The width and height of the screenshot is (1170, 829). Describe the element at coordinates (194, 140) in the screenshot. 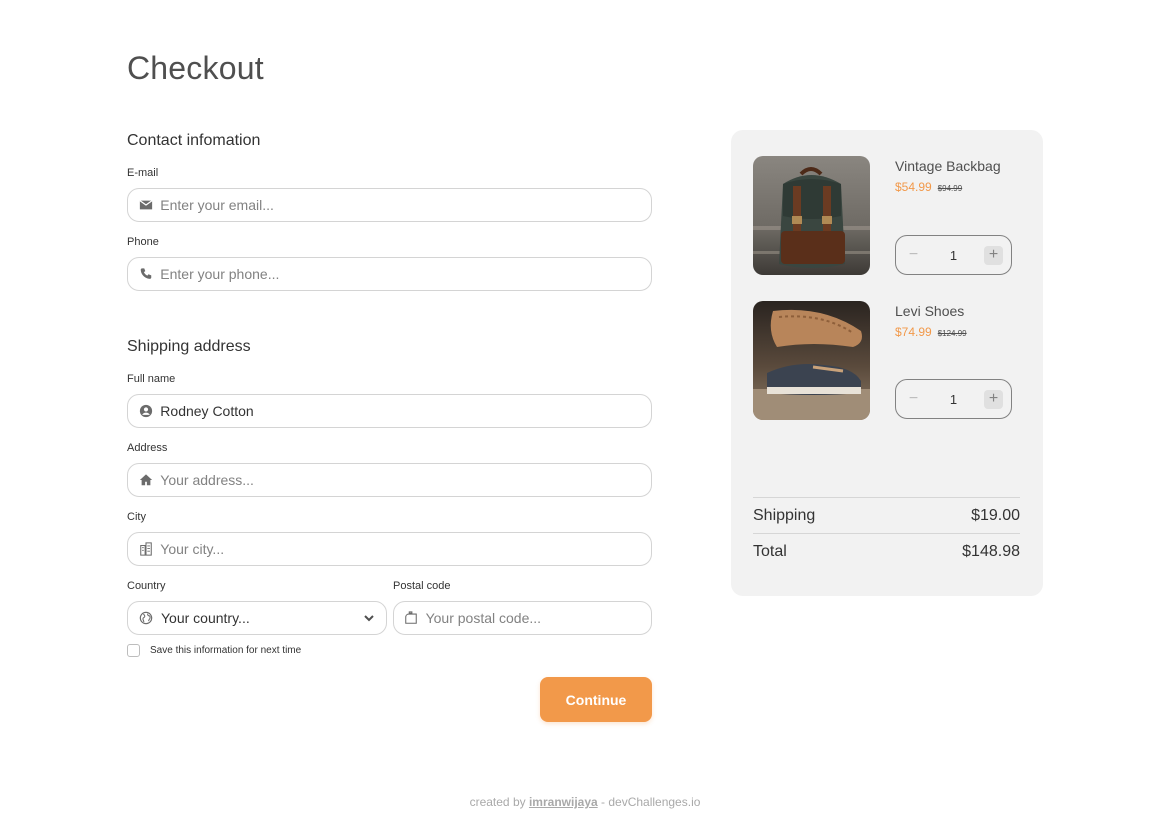

I see `contact-section-title: Contact infomation` at that location.